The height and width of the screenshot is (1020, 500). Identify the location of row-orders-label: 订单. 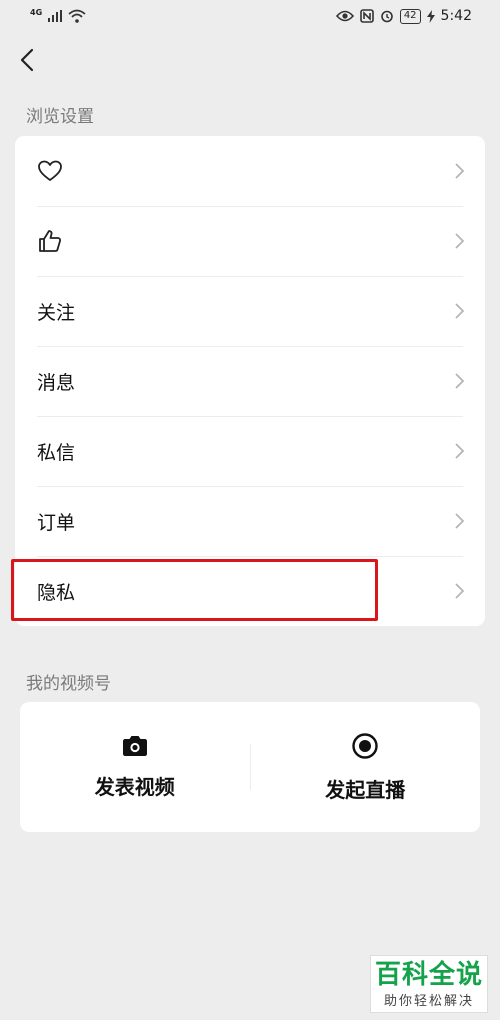
(56, 522).